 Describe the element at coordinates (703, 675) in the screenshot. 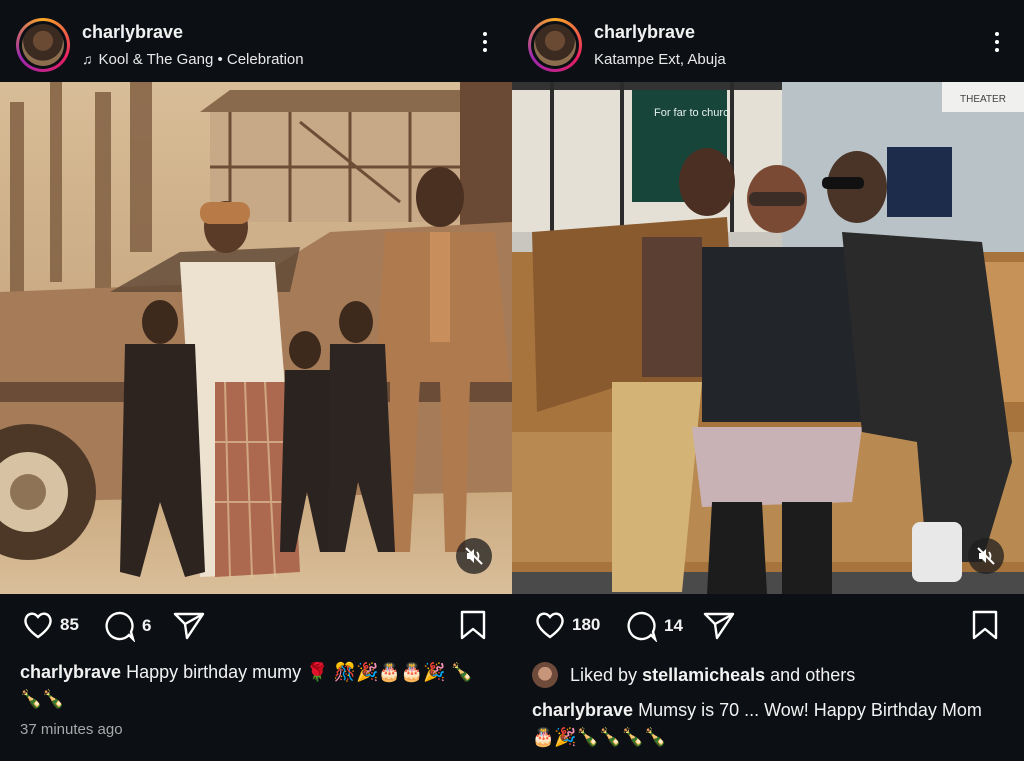

I see `liked-by-user: stellamicheals` at that location.